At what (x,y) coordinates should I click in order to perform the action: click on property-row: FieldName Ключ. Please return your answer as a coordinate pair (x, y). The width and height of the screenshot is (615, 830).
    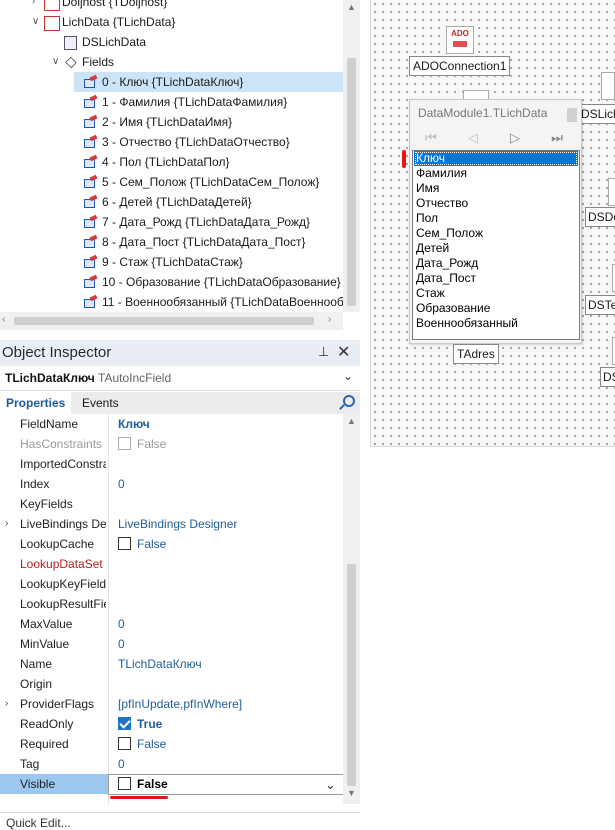
    Looking at the image, I should click on (171, 424).